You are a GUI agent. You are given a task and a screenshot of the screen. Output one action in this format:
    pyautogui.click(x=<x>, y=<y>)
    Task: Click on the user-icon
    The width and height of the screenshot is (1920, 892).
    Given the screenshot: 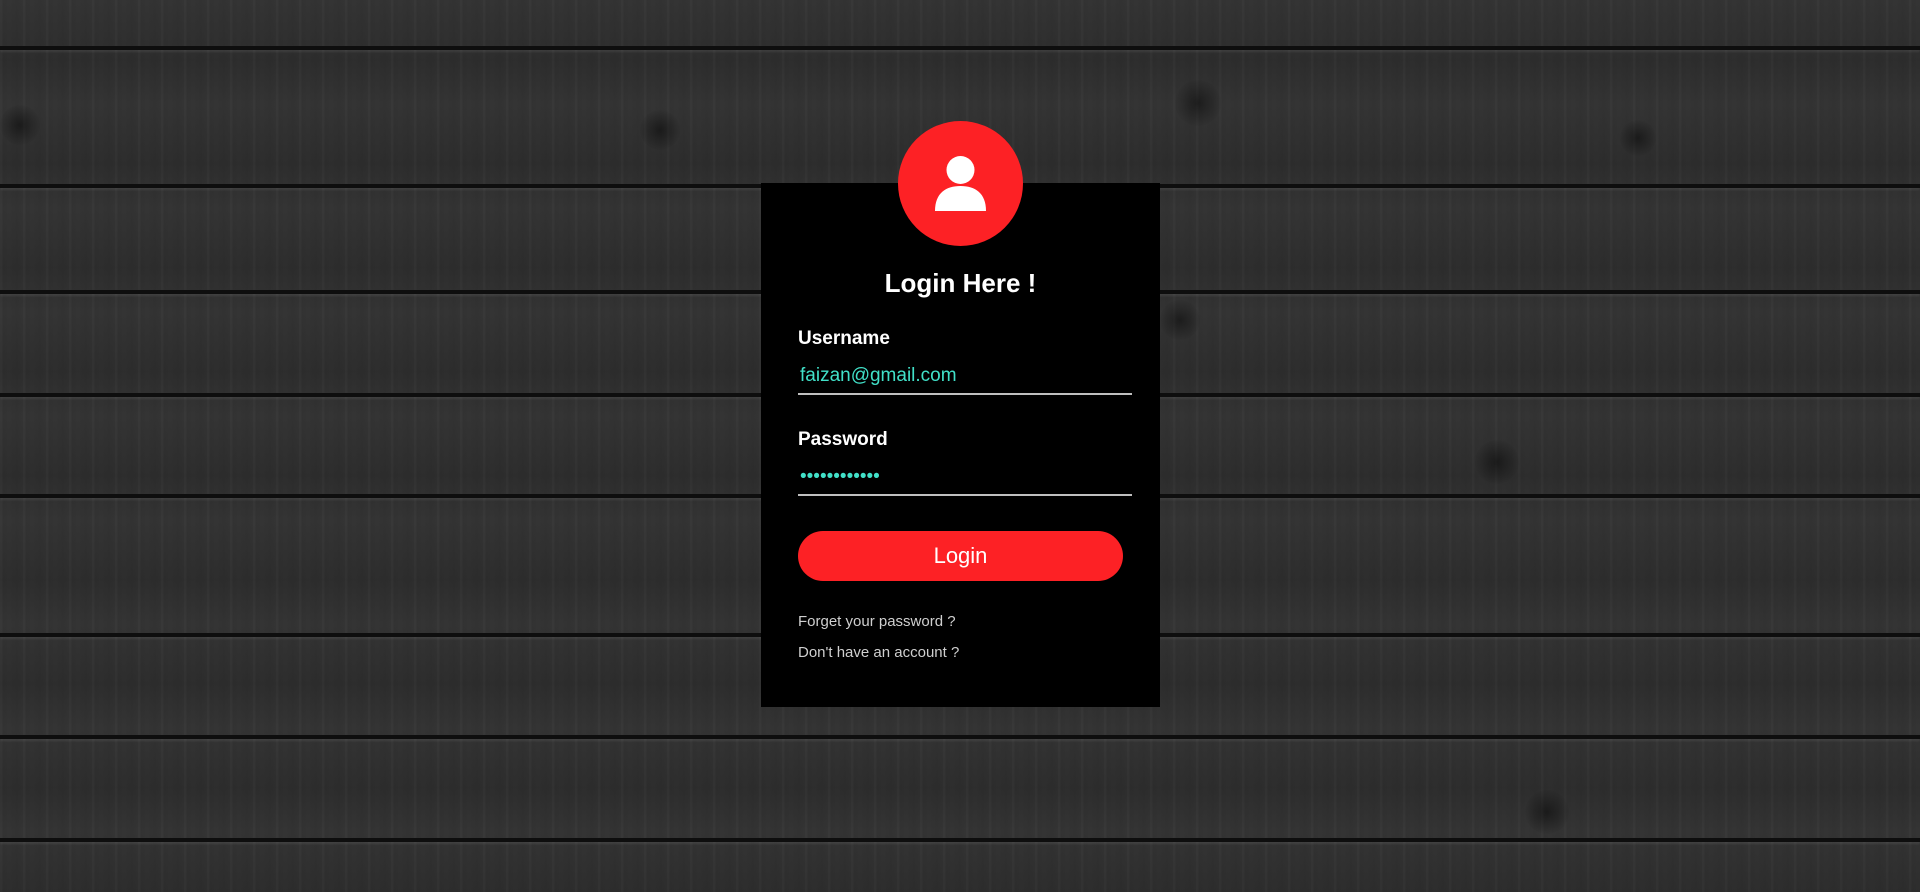 What is the action you would take?
    pyautogui.click(x=960, y=183)
    